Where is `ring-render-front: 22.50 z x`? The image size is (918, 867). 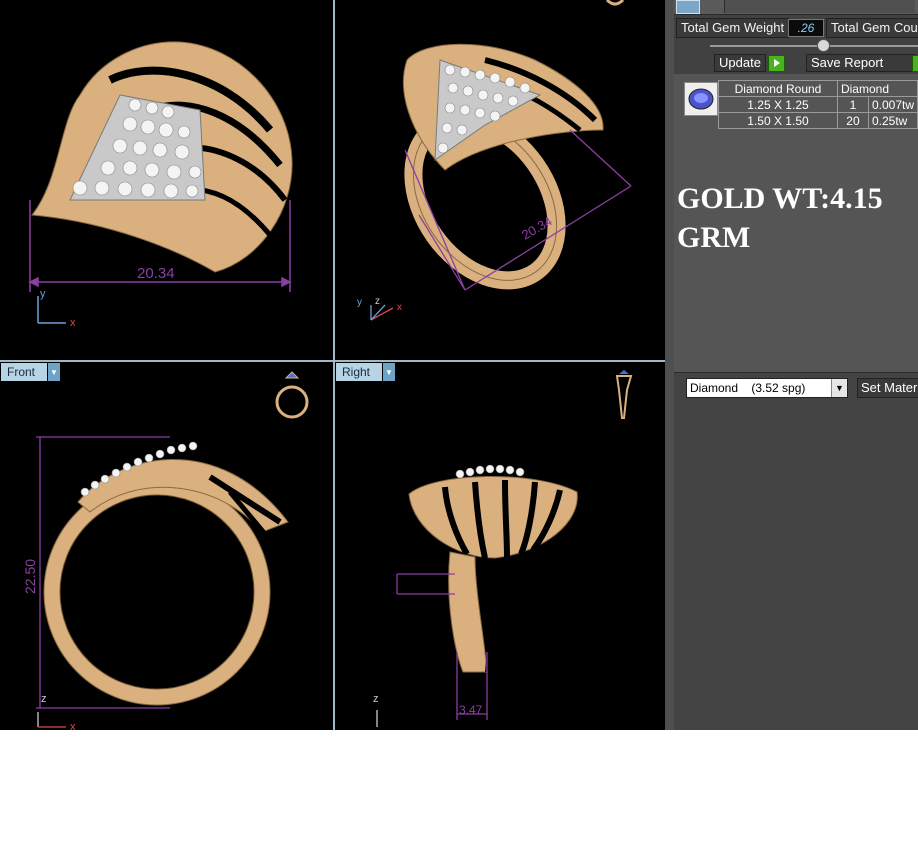 ring-render-front: 22.50 z x is located at coordinates (165, 550).